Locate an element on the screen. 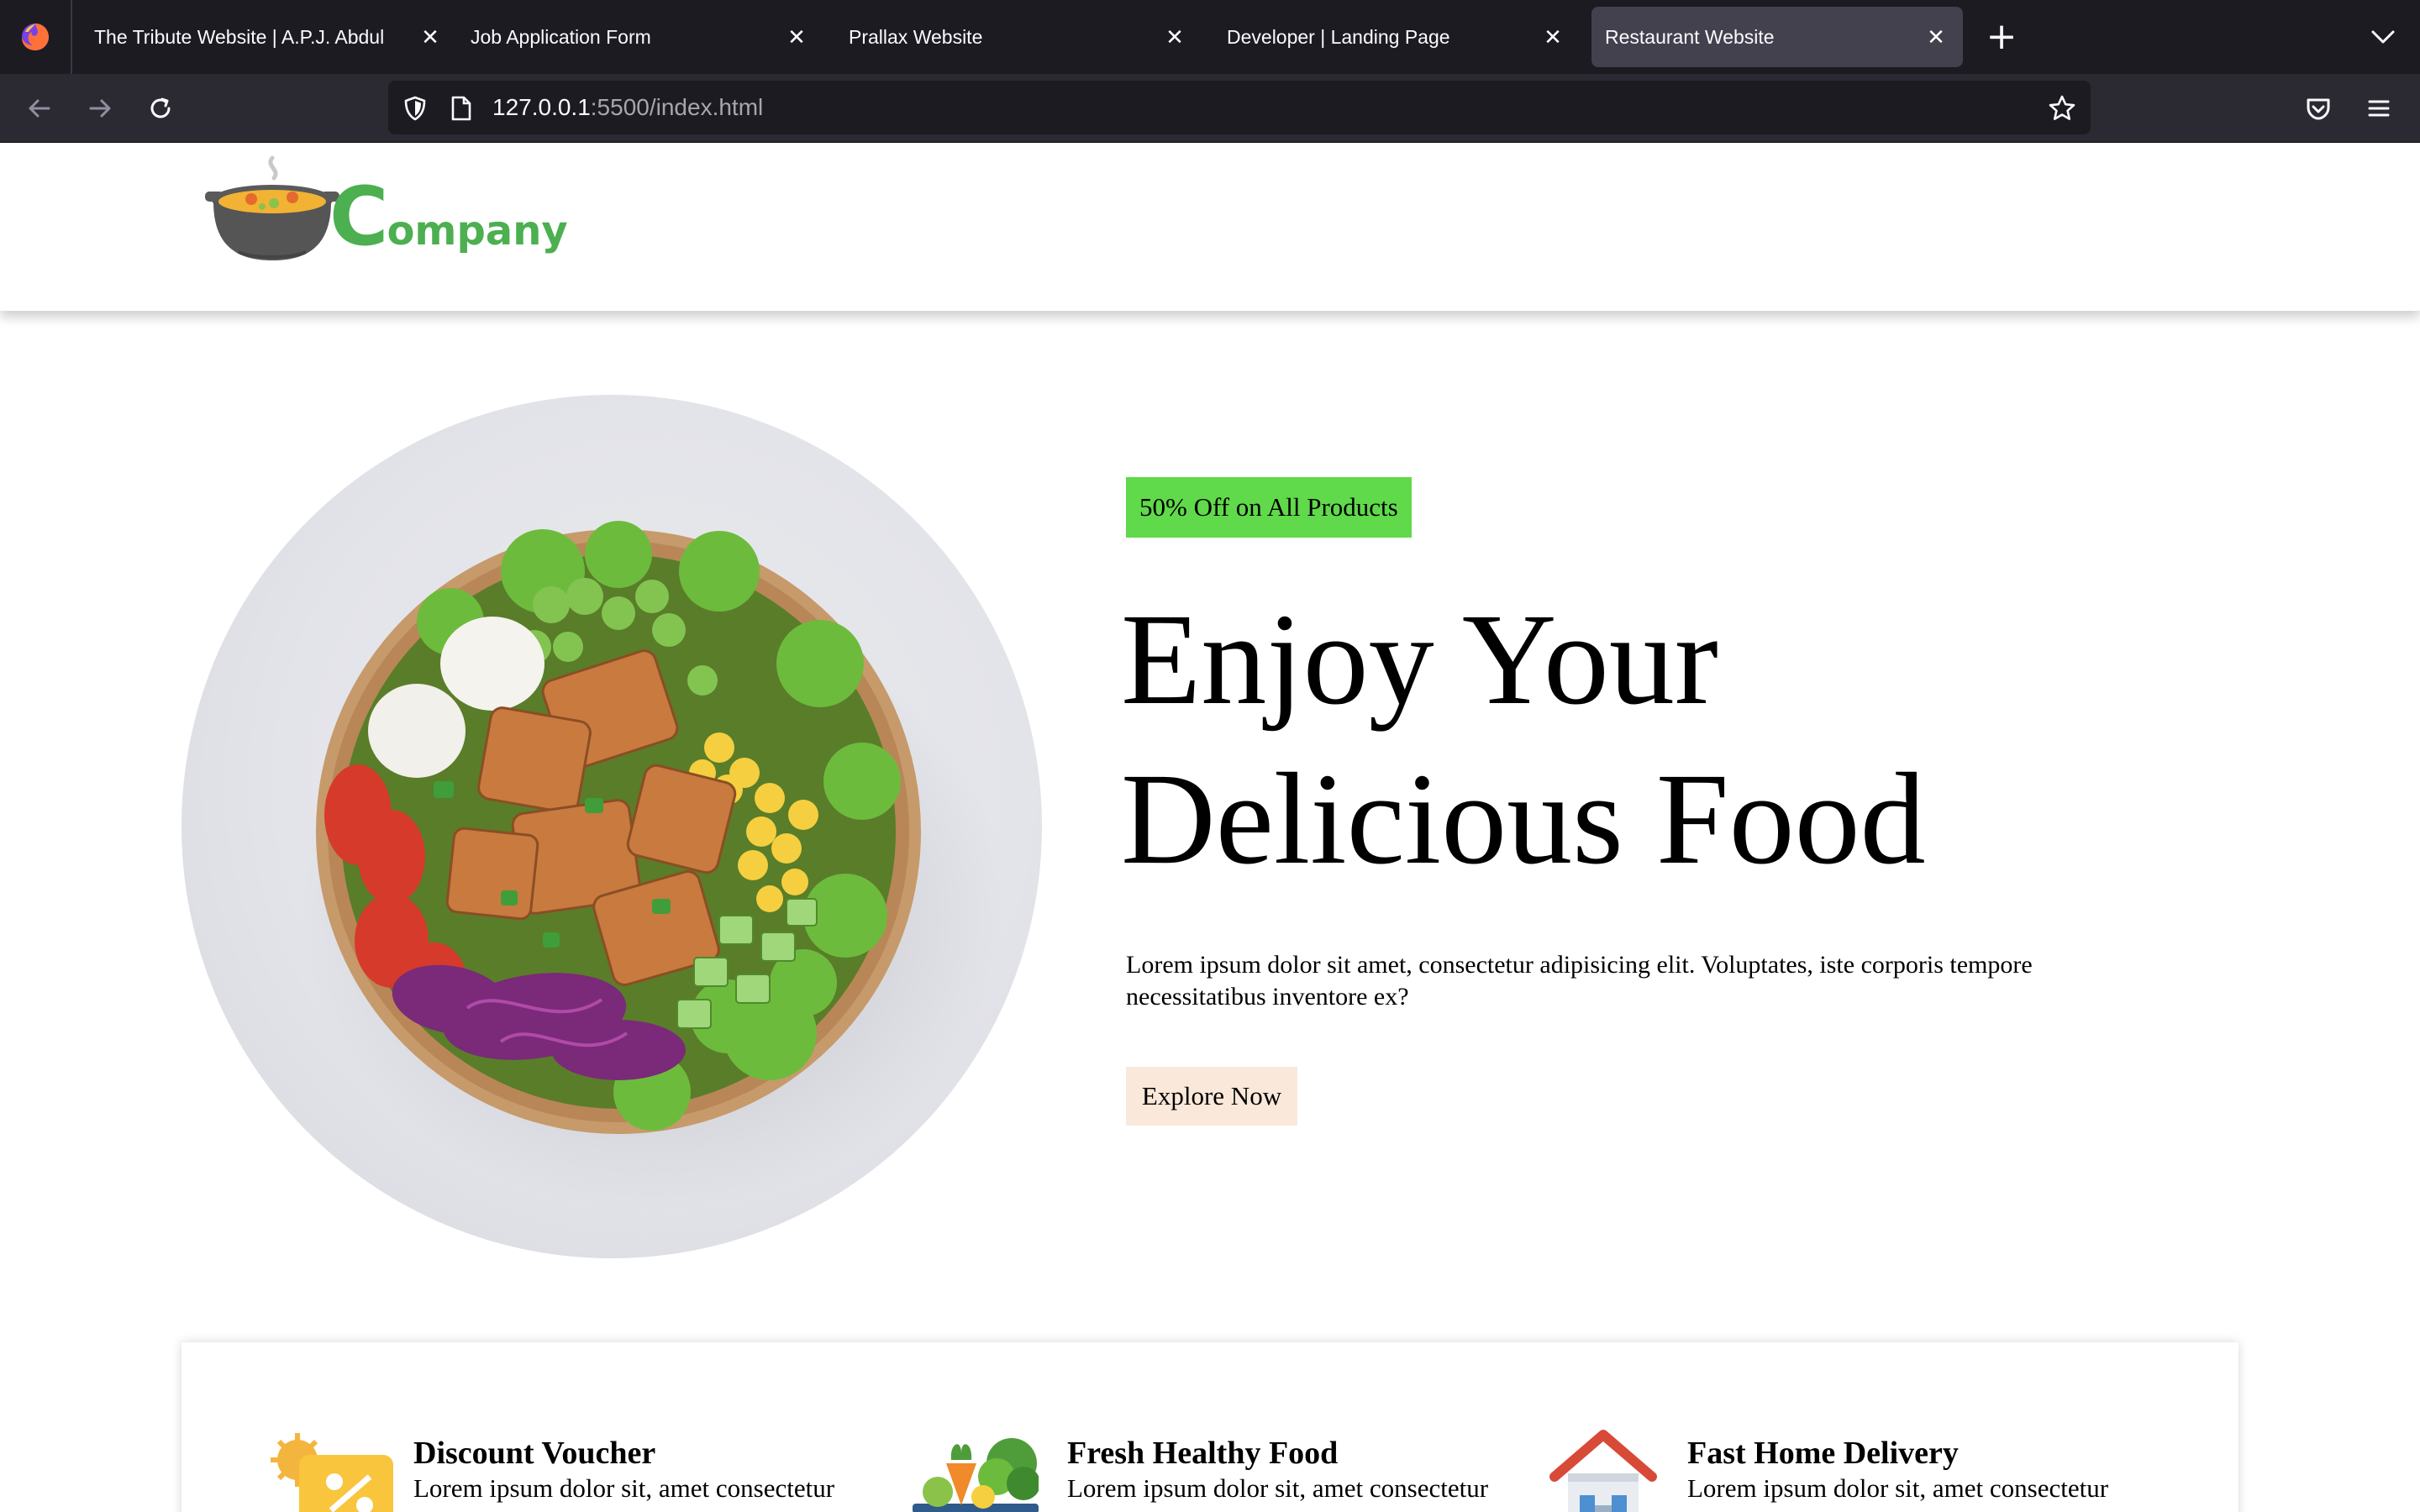 The image size is (2420, 1512). tab-title: Restaurant Website is located at coordinates (1690, 37).